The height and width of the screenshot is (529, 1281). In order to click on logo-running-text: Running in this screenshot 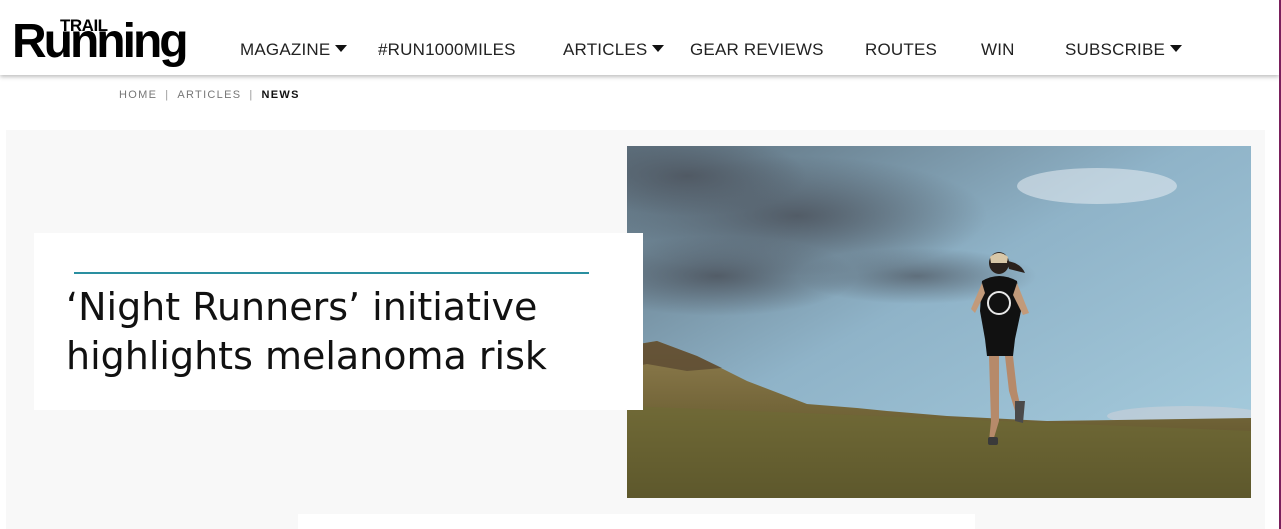, I will do `click(100, 41)`.